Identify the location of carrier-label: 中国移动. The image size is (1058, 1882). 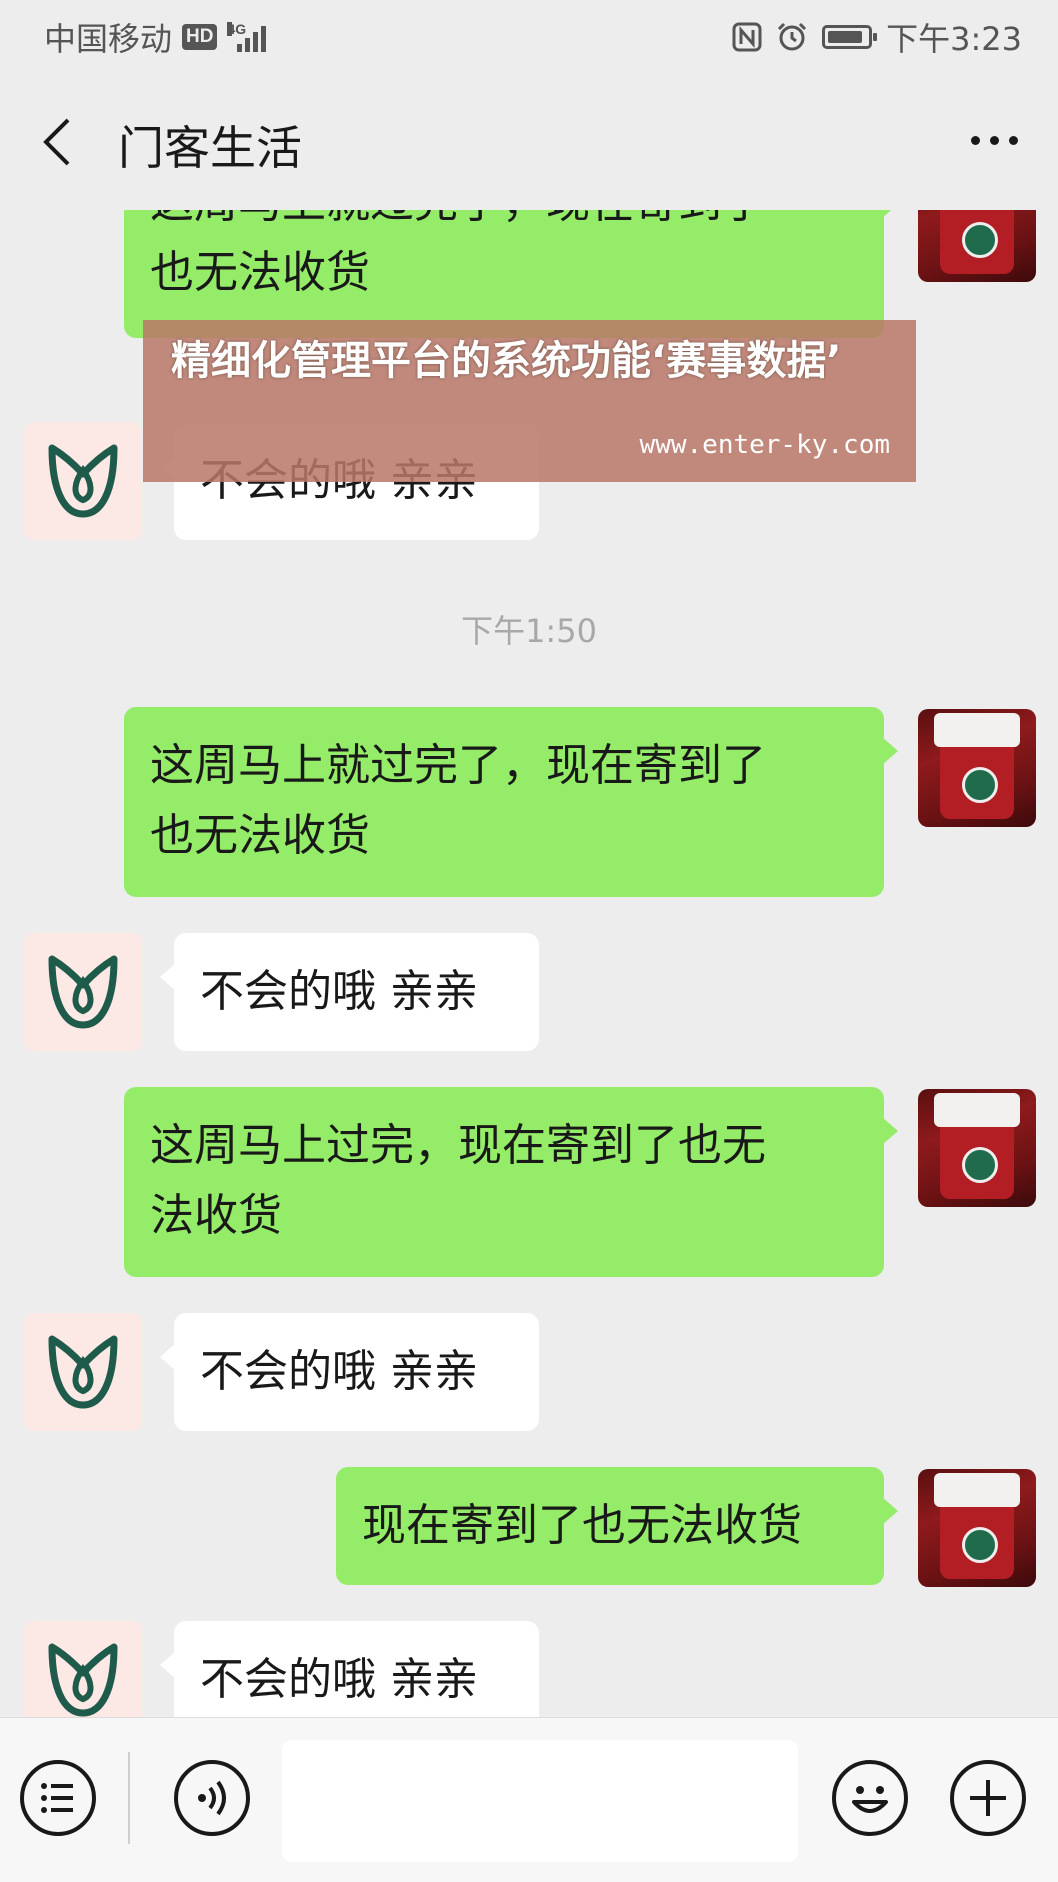
(108, 39).